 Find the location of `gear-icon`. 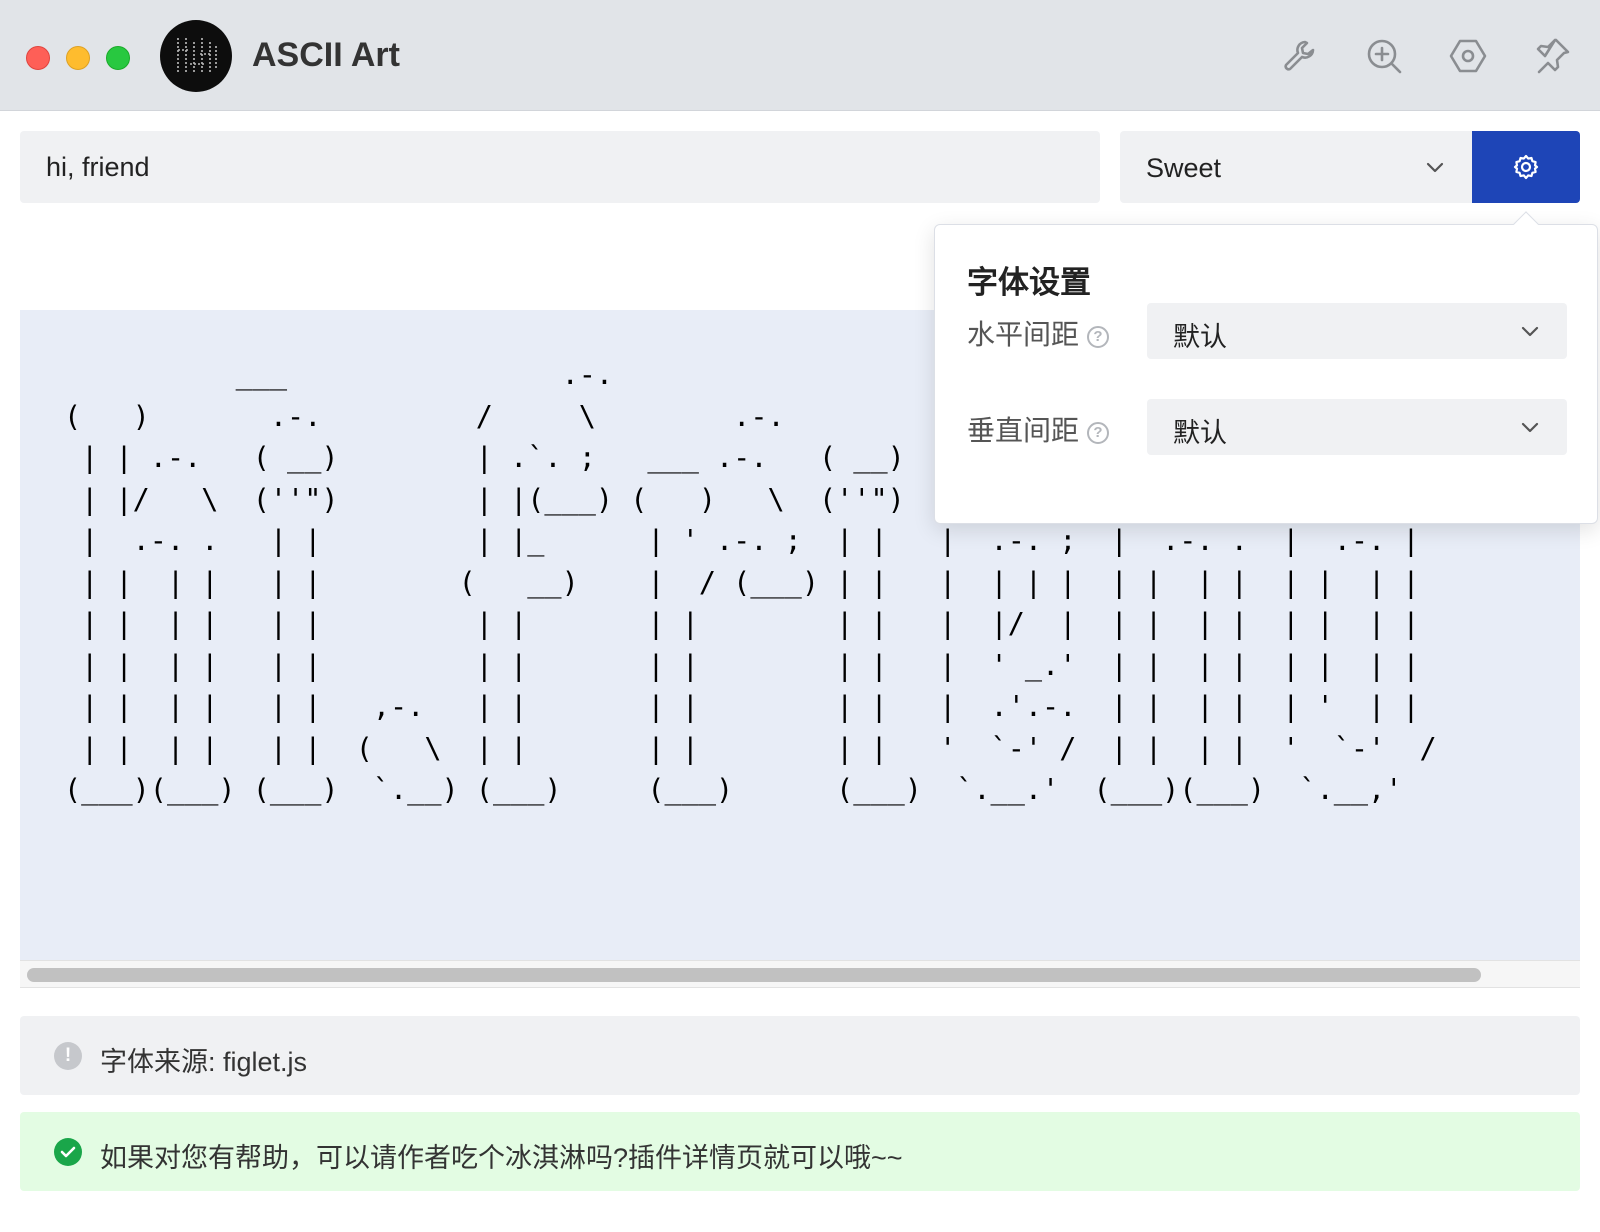

gear-icon is located at coordinates (1526, 167).